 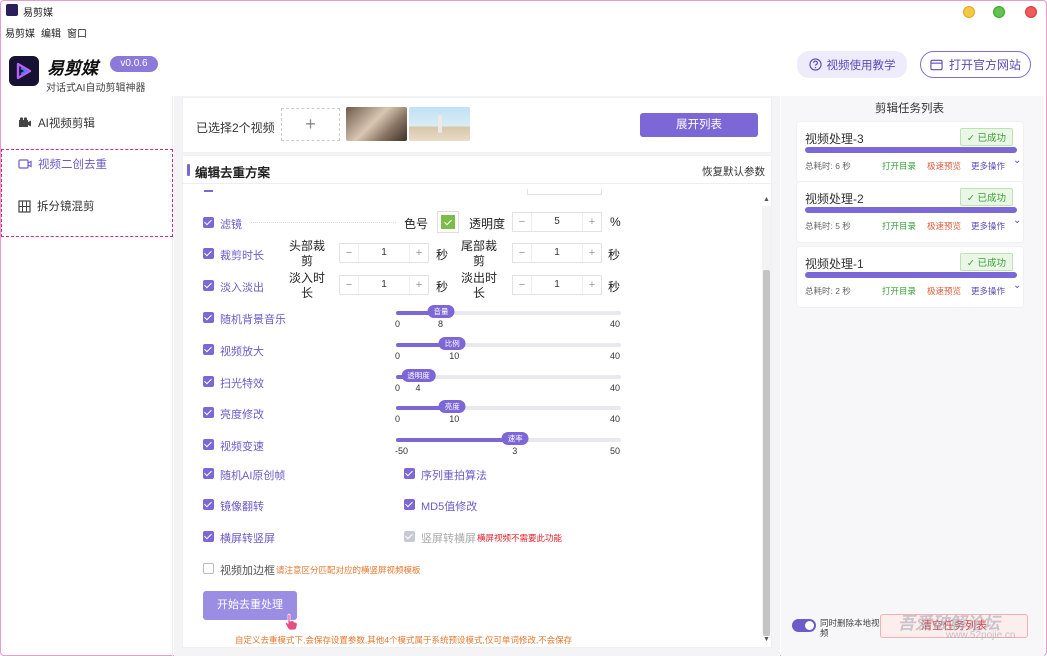 What do you see at coordinates (448, 222) in the screenshot?
I see `color-picker` at bounding box center [448, 222].